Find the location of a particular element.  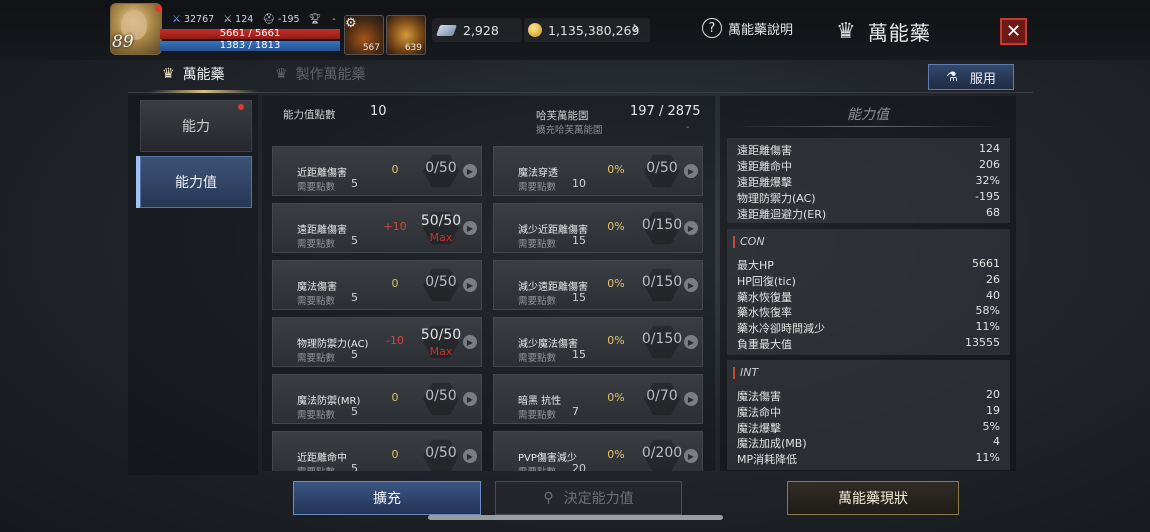

expand-button: 擴充 is located at coordinates (387, 498).